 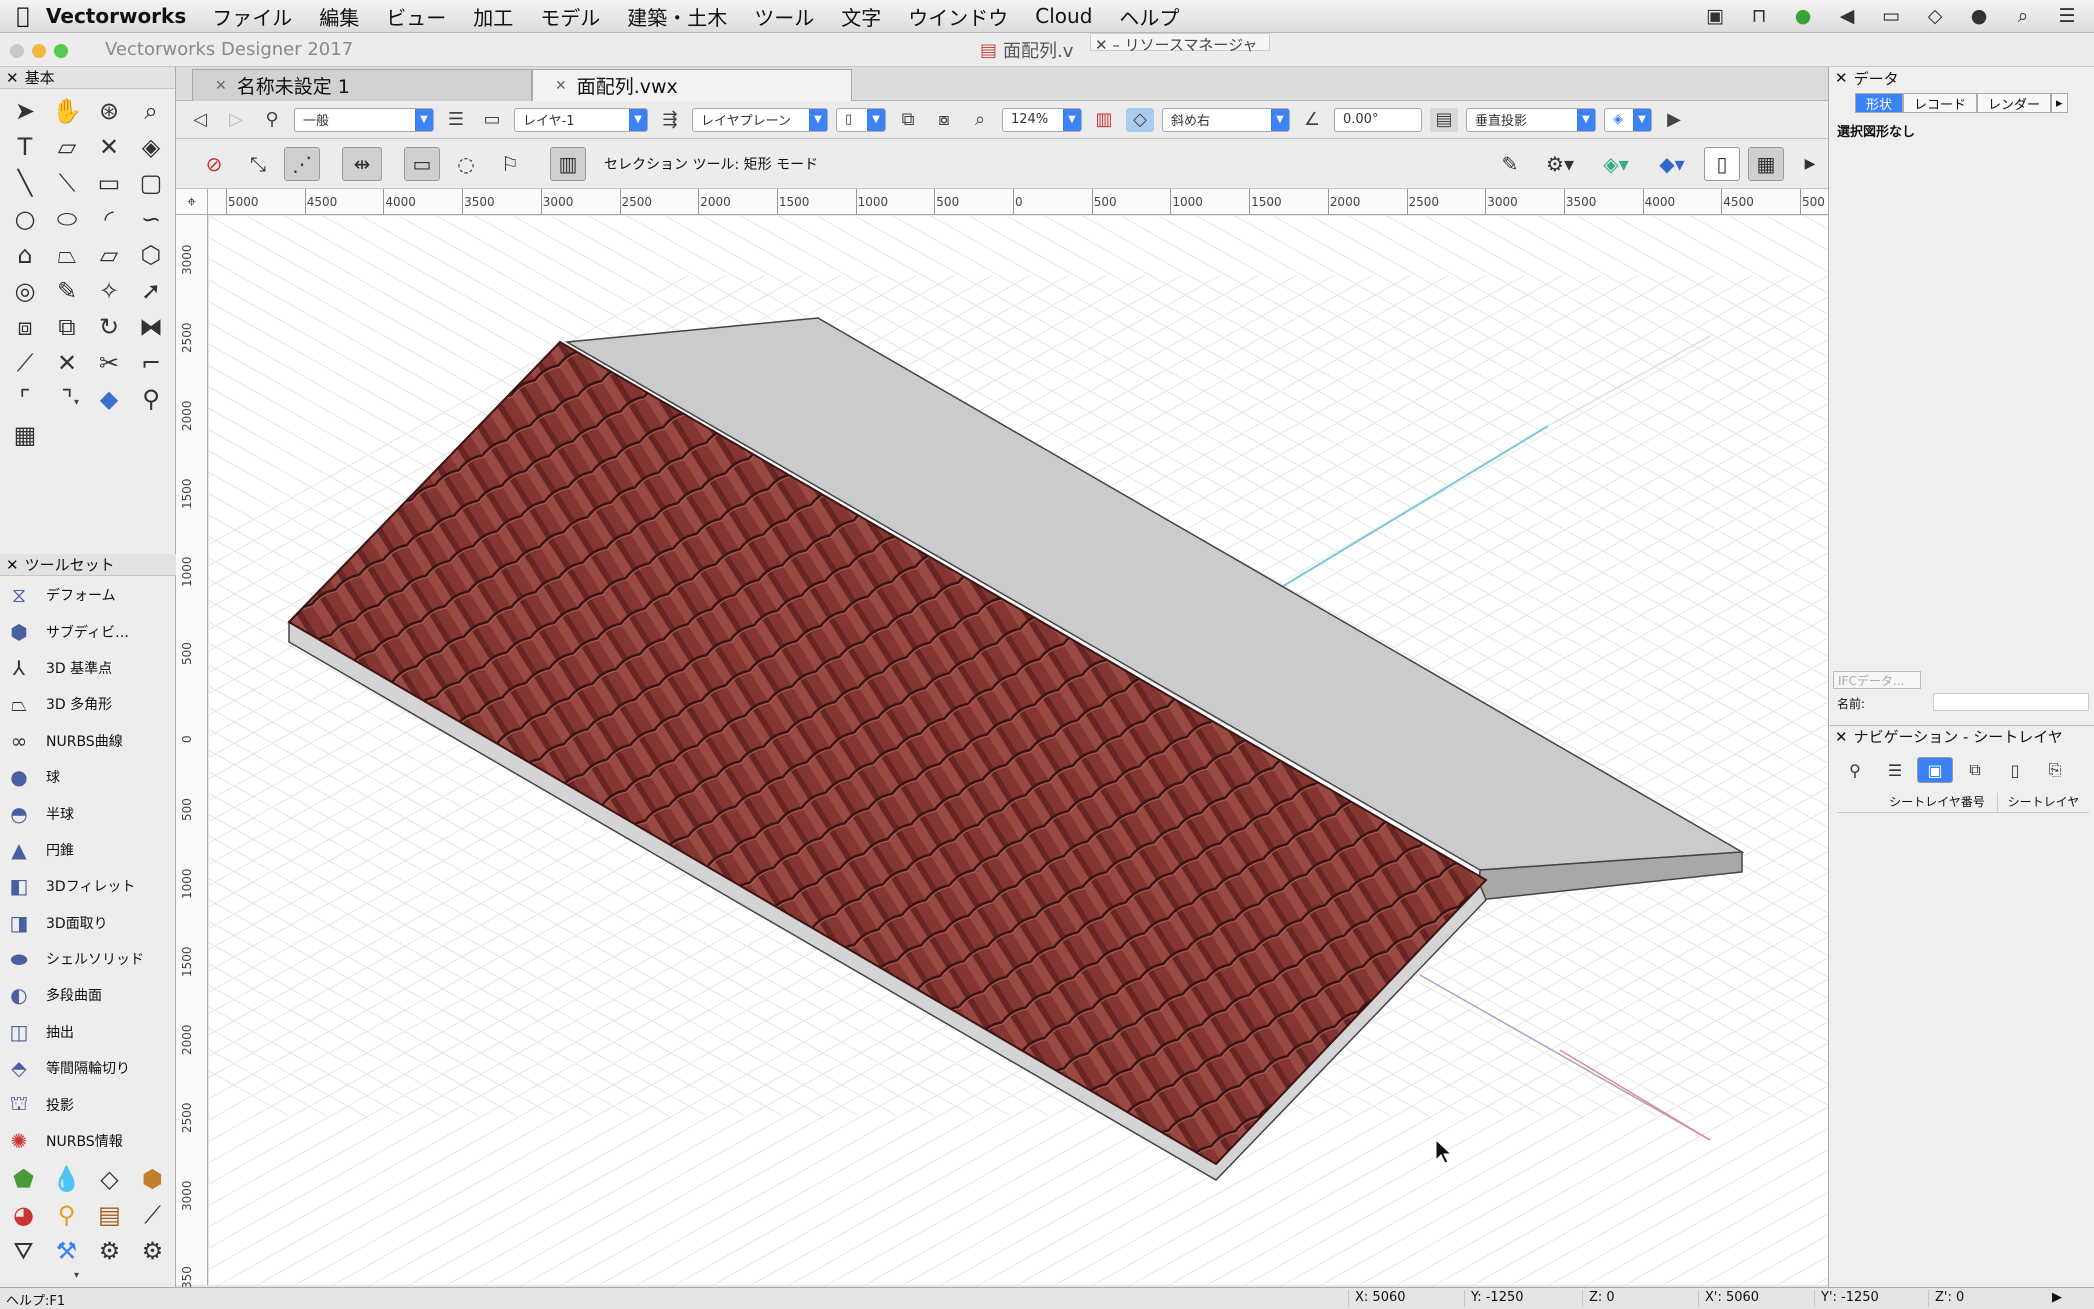 I want to click on menu-window: ウインドウ, so click(x=958, y=16).